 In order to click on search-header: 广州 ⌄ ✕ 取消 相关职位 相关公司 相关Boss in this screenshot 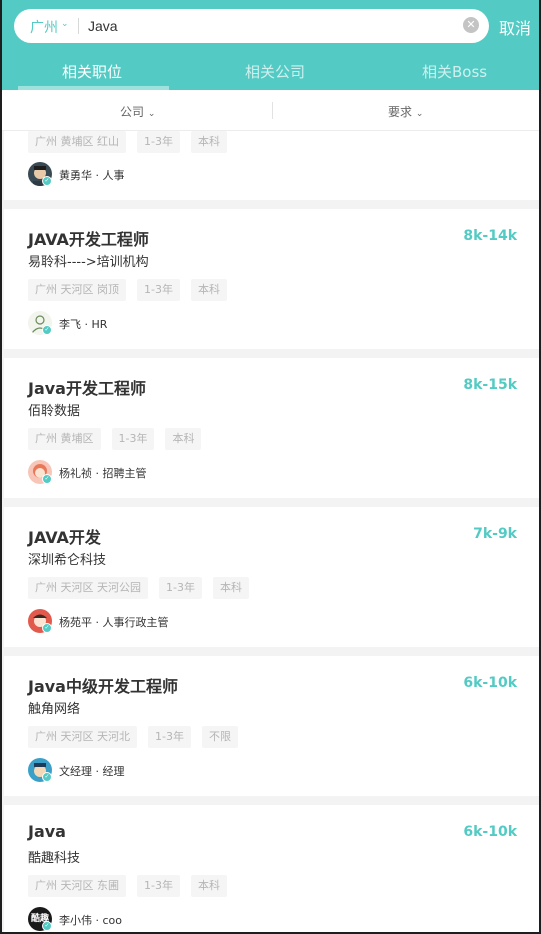, I will do `click(270, 45)`.